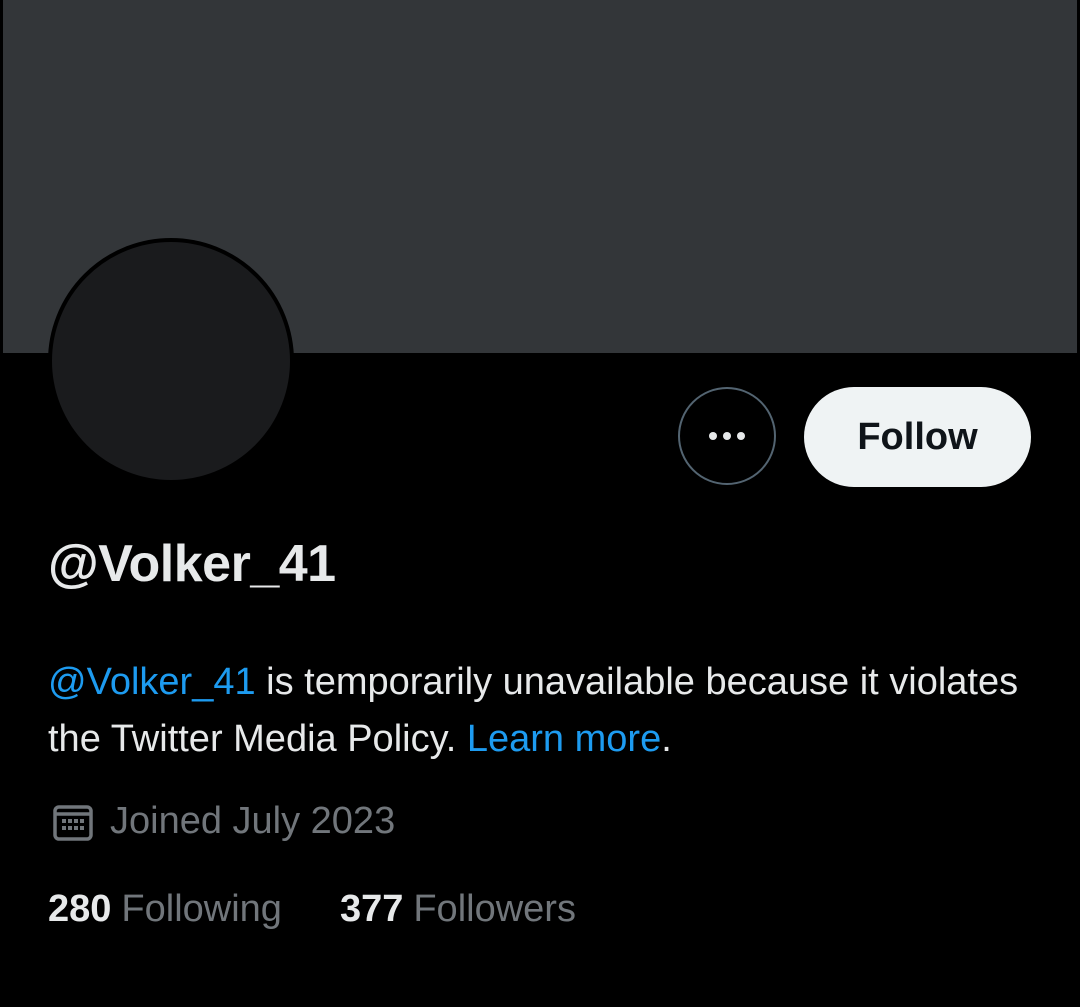 The image size is (1080, 1007). Describe the element at coordinates (564, 739) in the screenshot. I see `learn-more-link: Learn more` at that location.